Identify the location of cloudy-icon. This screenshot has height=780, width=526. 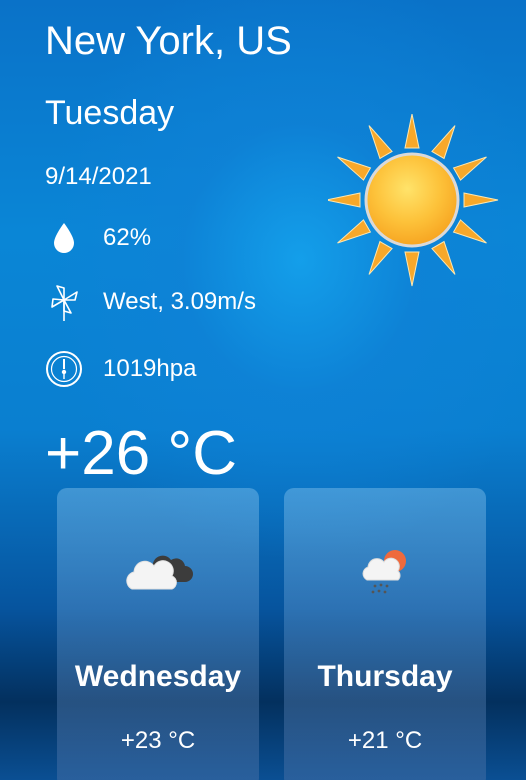
(158, 574).